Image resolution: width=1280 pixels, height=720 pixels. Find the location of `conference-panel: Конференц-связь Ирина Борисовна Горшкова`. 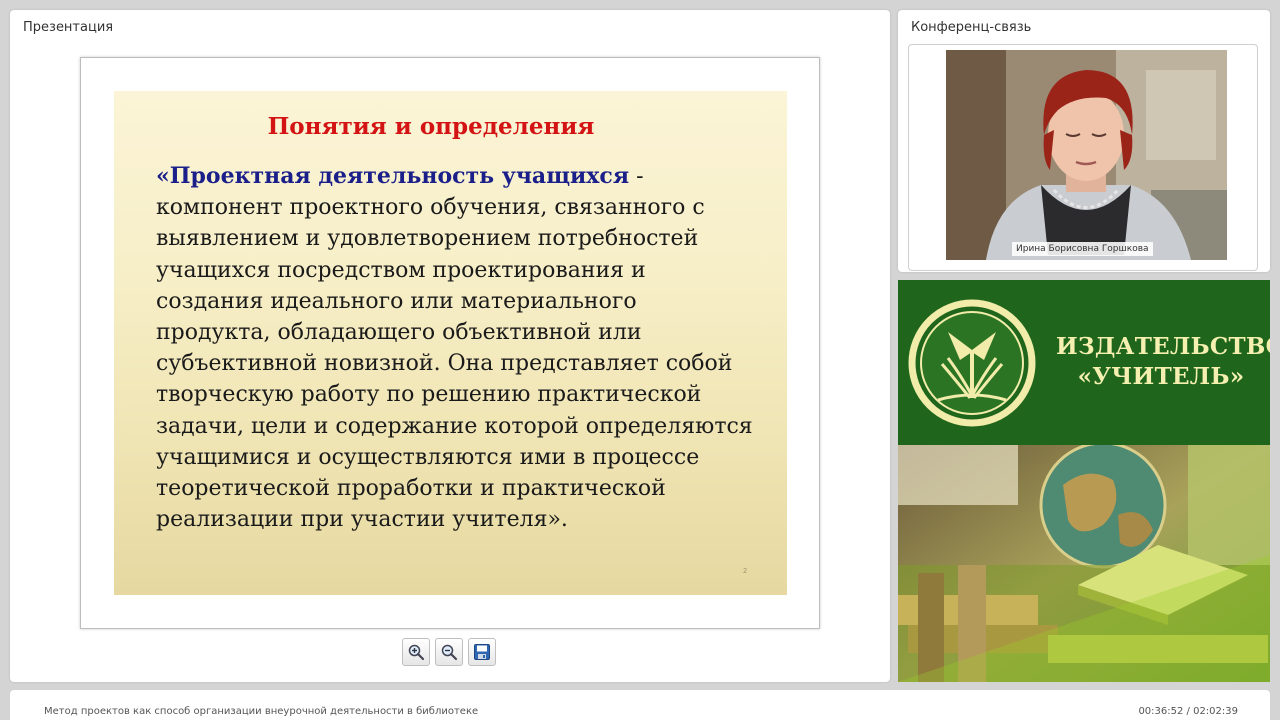

conference-panel: Конференц-связь Ирина Борисовна Горшкова is located at coordinates (1084, 141).